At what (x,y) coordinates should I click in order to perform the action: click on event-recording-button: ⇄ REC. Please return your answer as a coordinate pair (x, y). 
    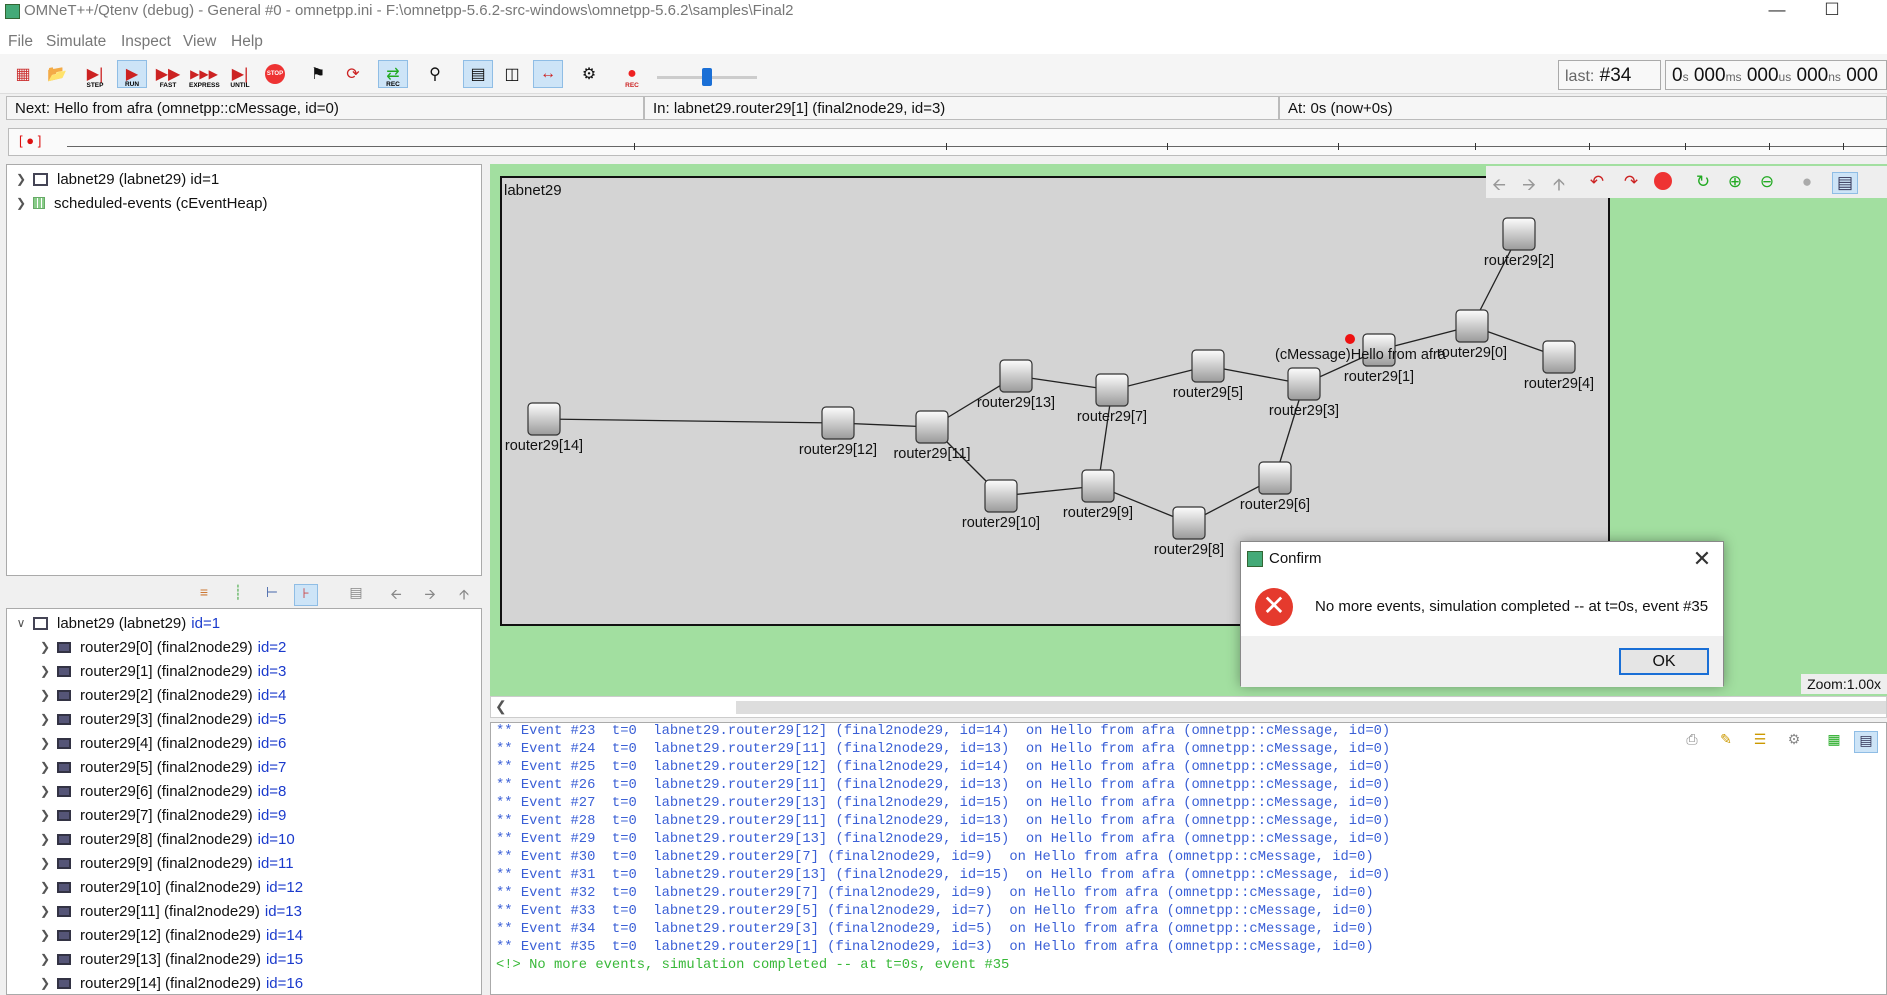
    Looking at the image, I should click on (393, 74).